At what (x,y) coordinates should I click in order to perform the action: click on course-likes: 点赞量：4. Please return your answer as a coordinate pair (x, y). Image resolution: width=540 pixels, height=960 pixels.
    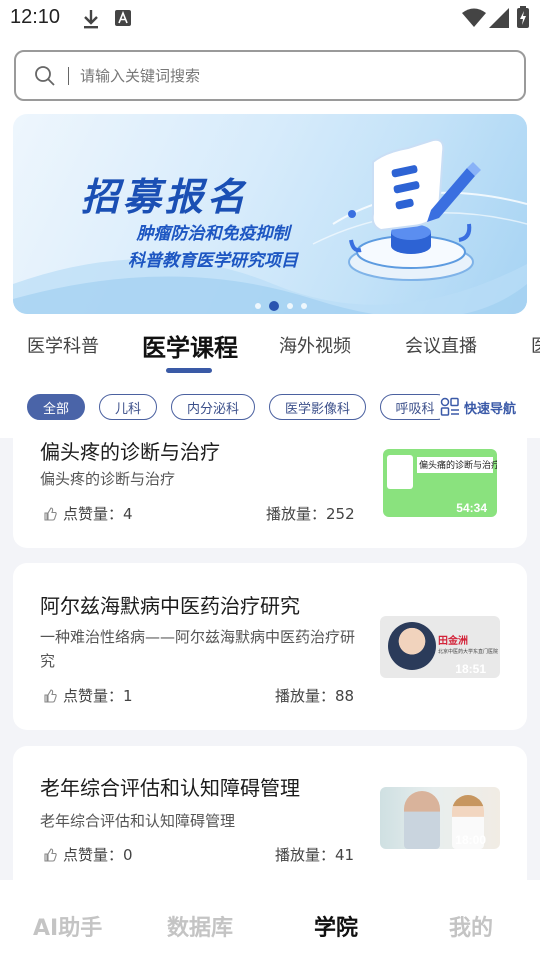
    Looking at the image, I should click on (88, 513).